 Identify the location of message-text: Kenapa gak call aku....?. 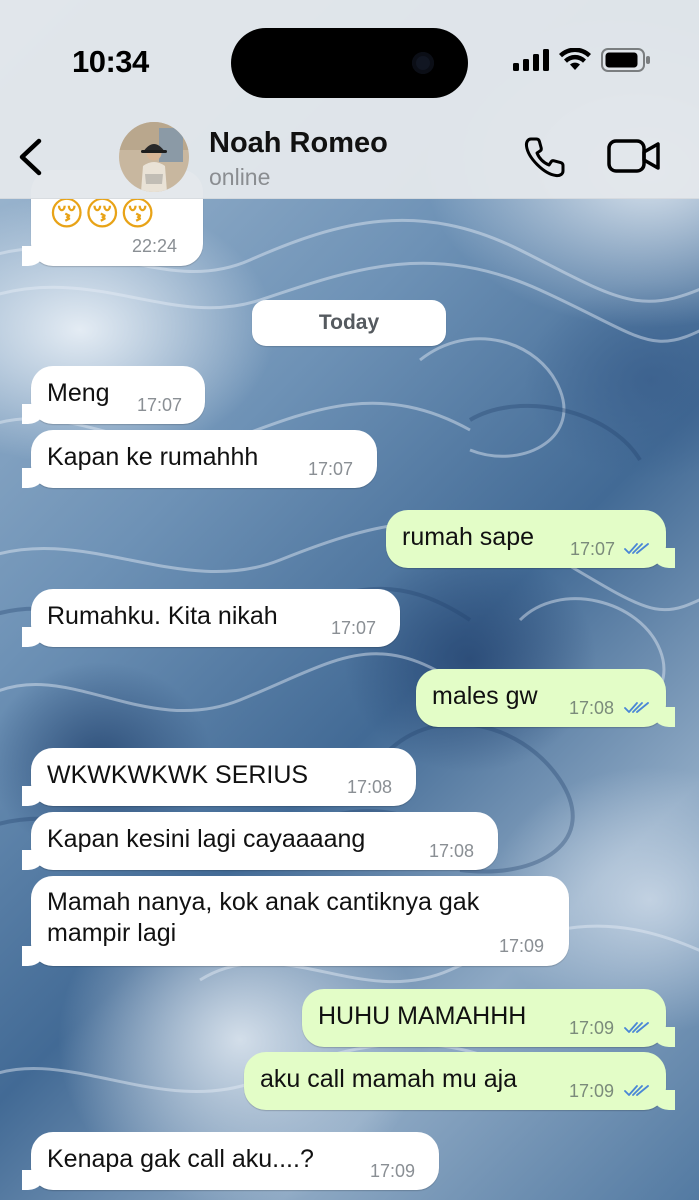
(180, 1159).